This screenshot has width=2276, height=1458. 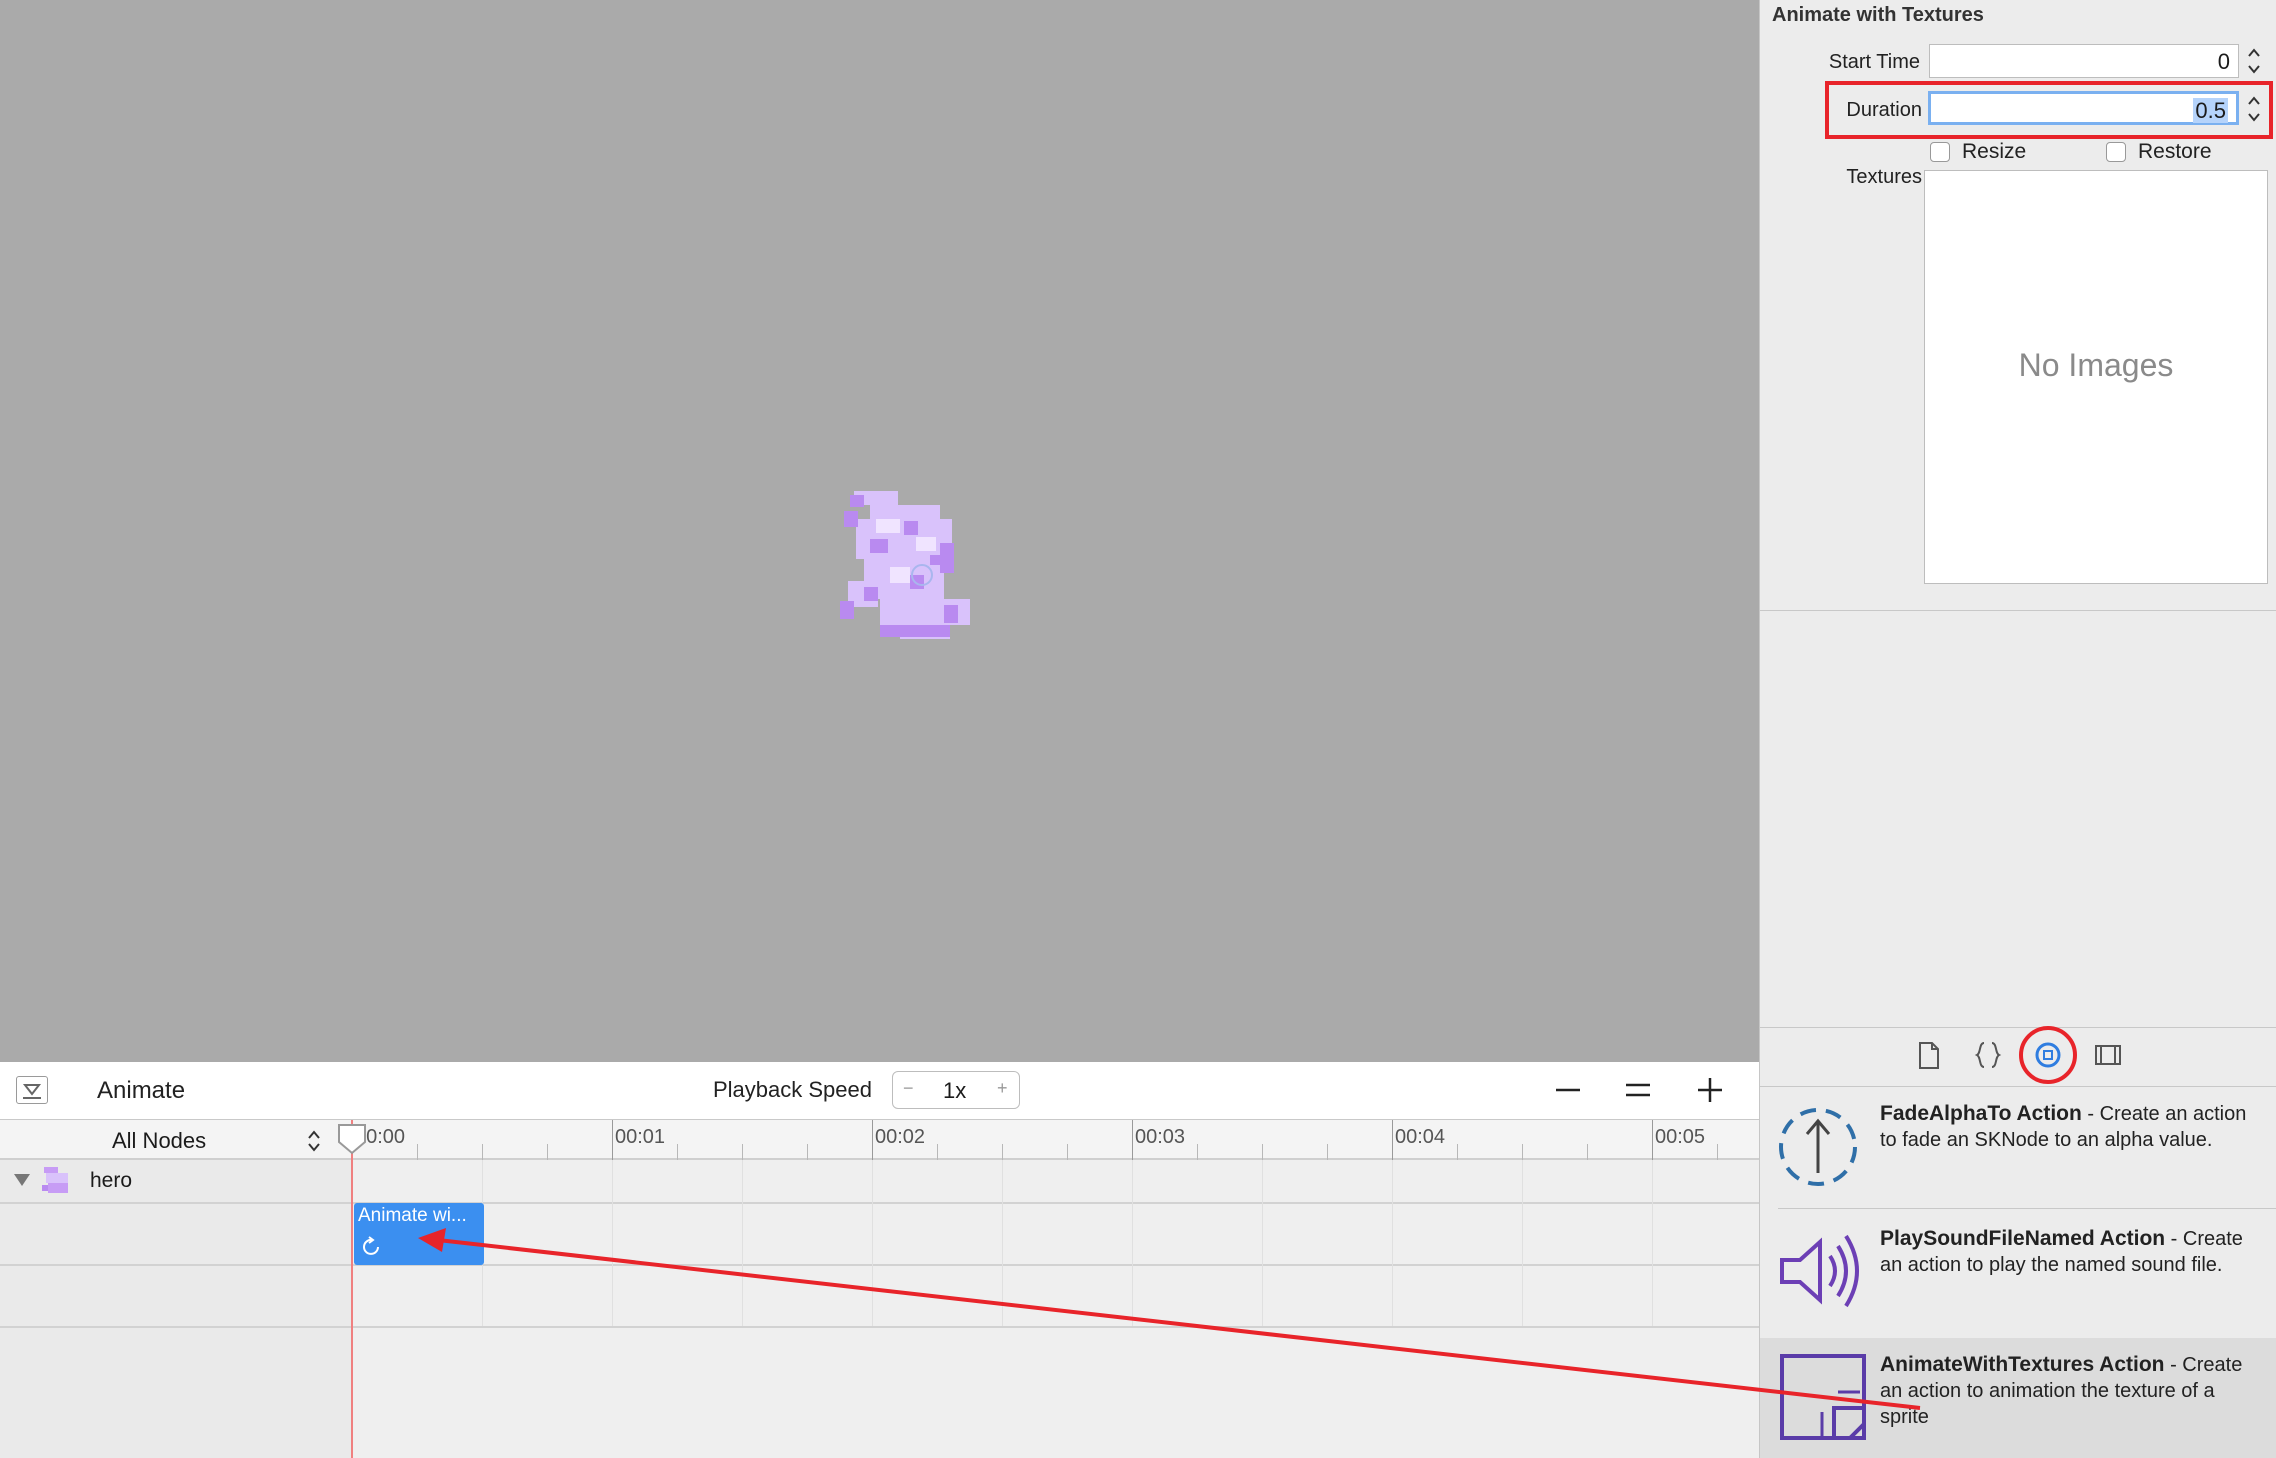 I want to click on playhead-line, so click(x=352, y=1289).